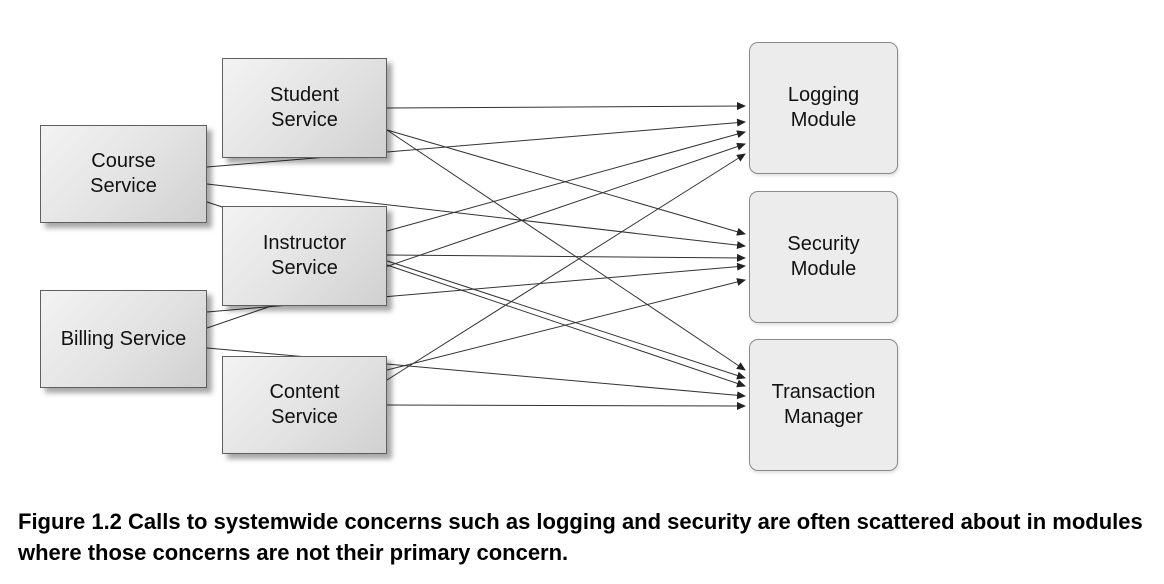  What do you see at coordinates (566, 405) in the screenshot?
I see `arrow-content-to-transaction` at bounding box center [566, 405].